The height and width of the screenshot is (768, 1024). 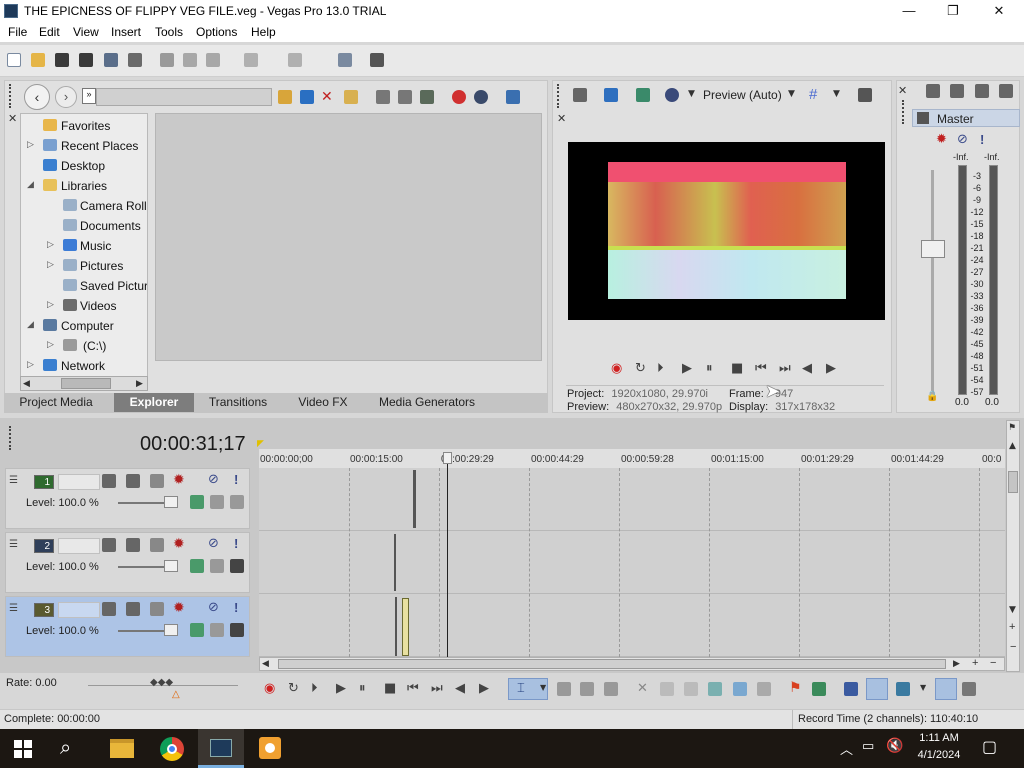 I want to click on forward-button: ›, so click(x=66, y=97).